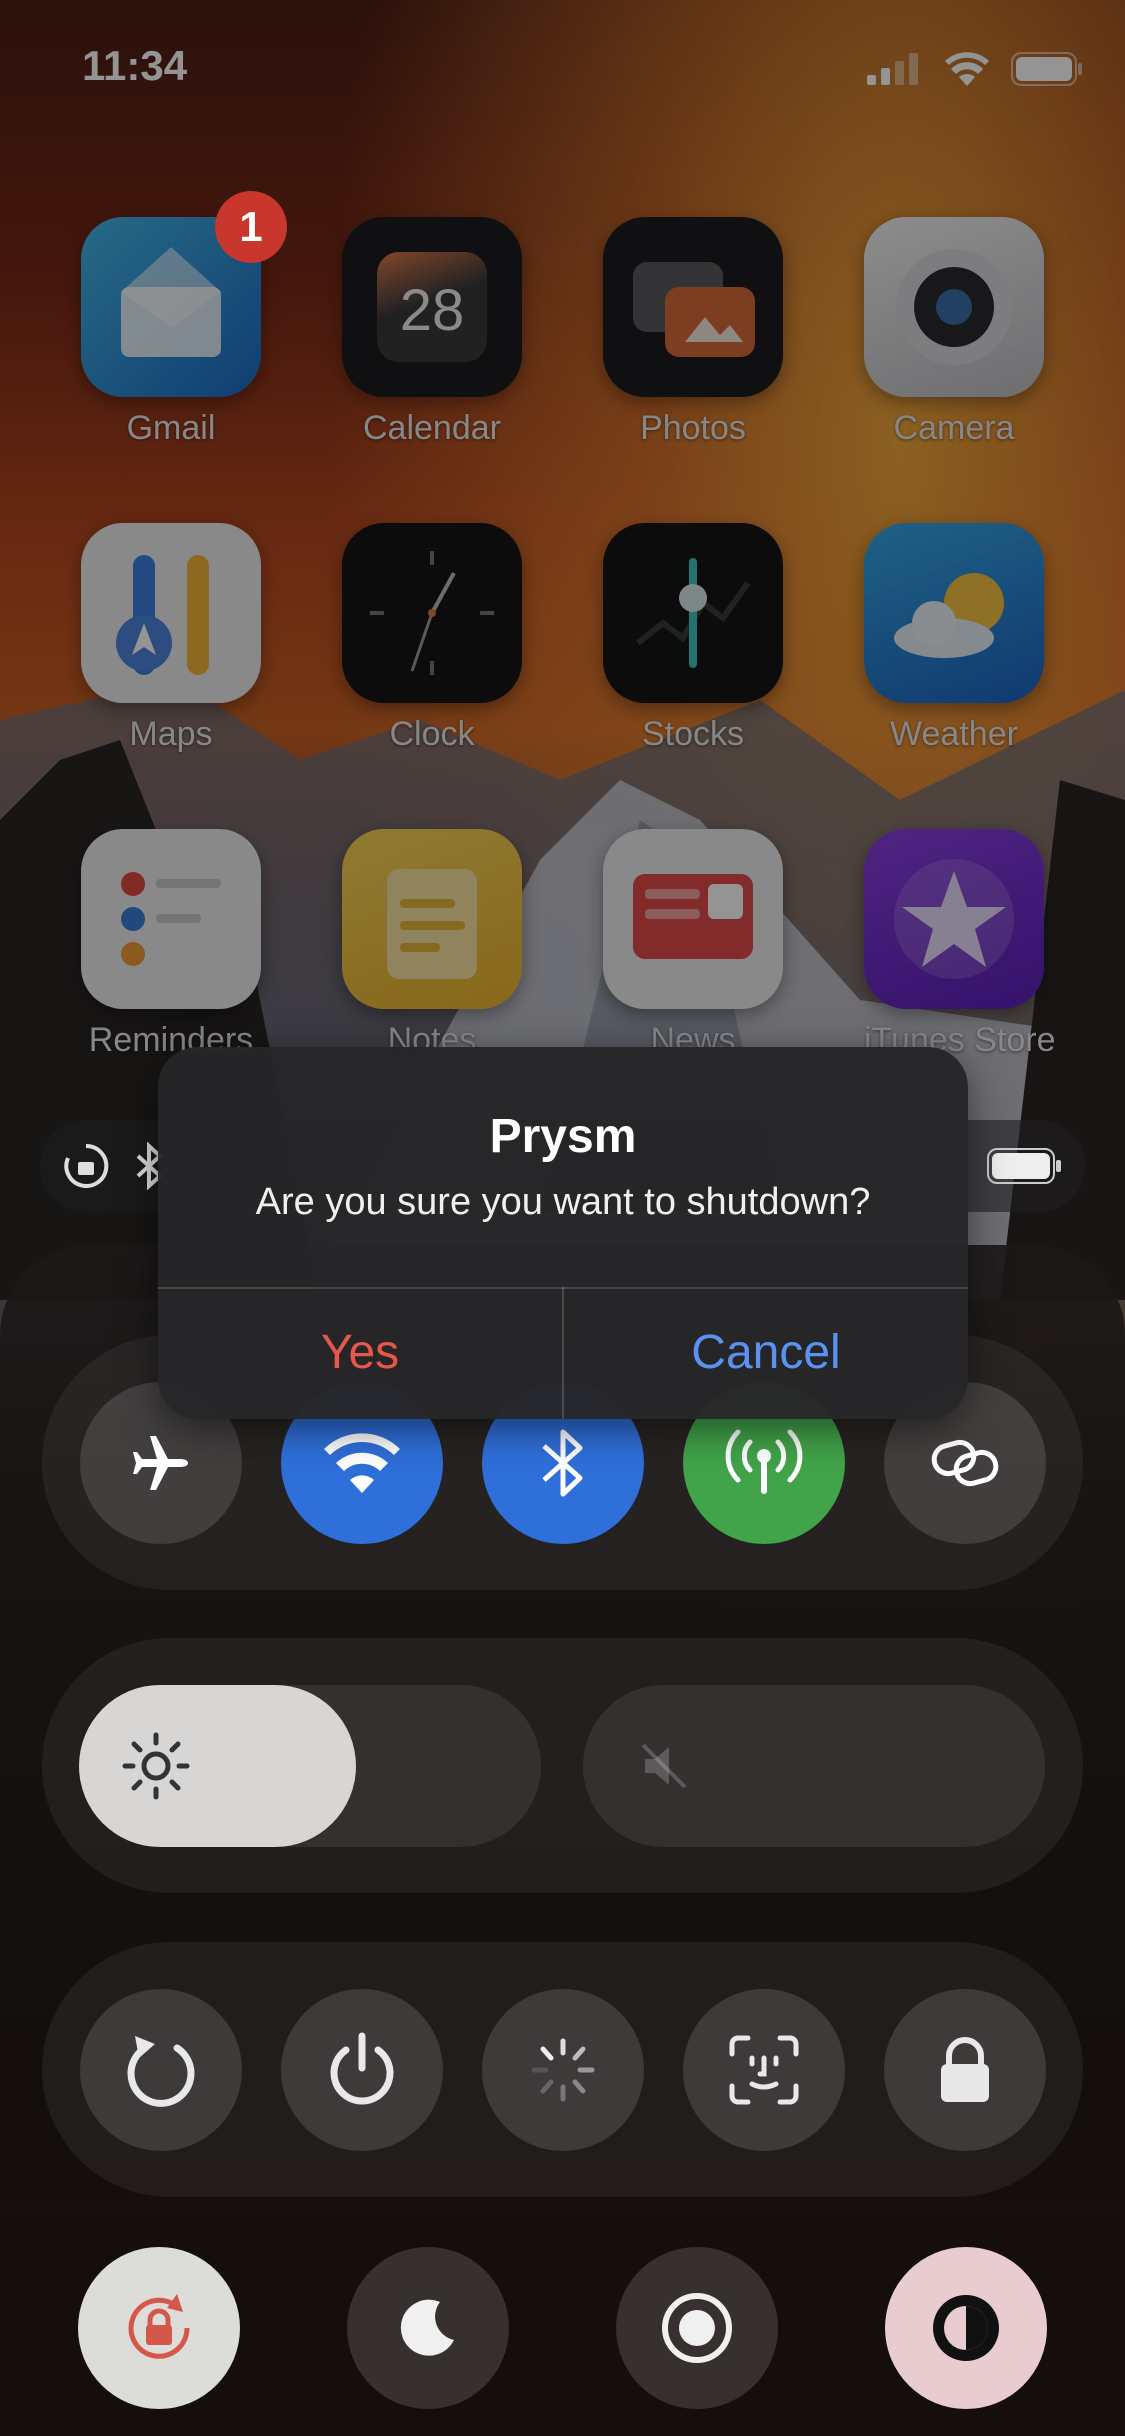  What do you see at coordinates (360, 1353) in the screenshot?
I see `yes-button: Yes` at bounding box center [360, 1353].